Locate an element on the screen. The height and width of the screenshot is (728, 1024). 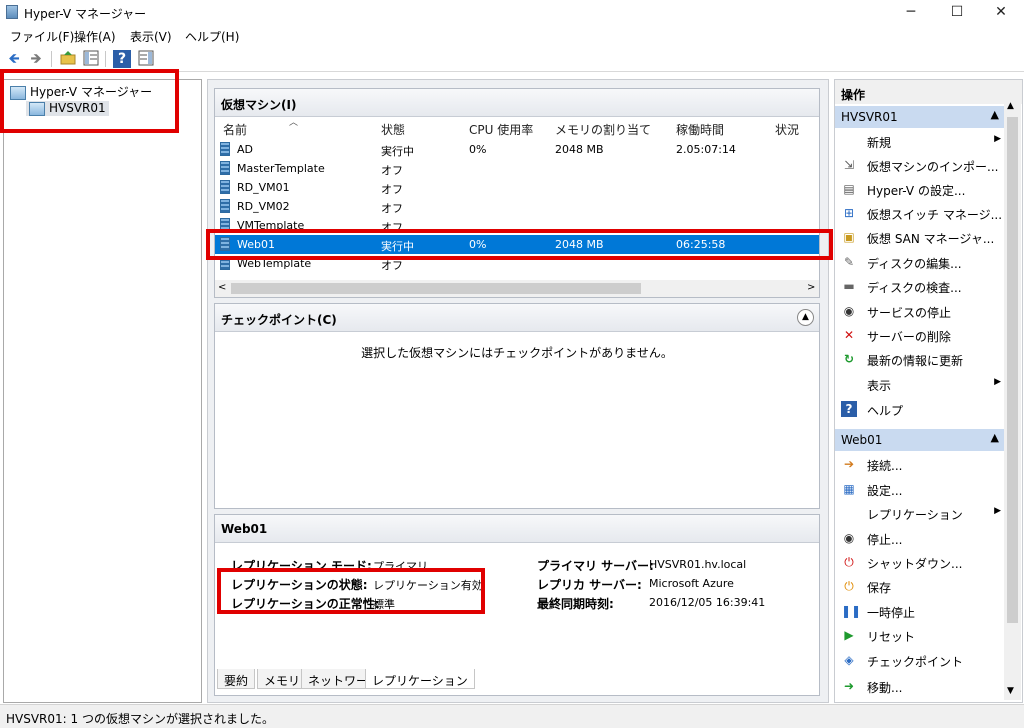
status-text: HVSVR01: 1 つの仮想マシンが選択されました。 is located at coordinates (140, 719).